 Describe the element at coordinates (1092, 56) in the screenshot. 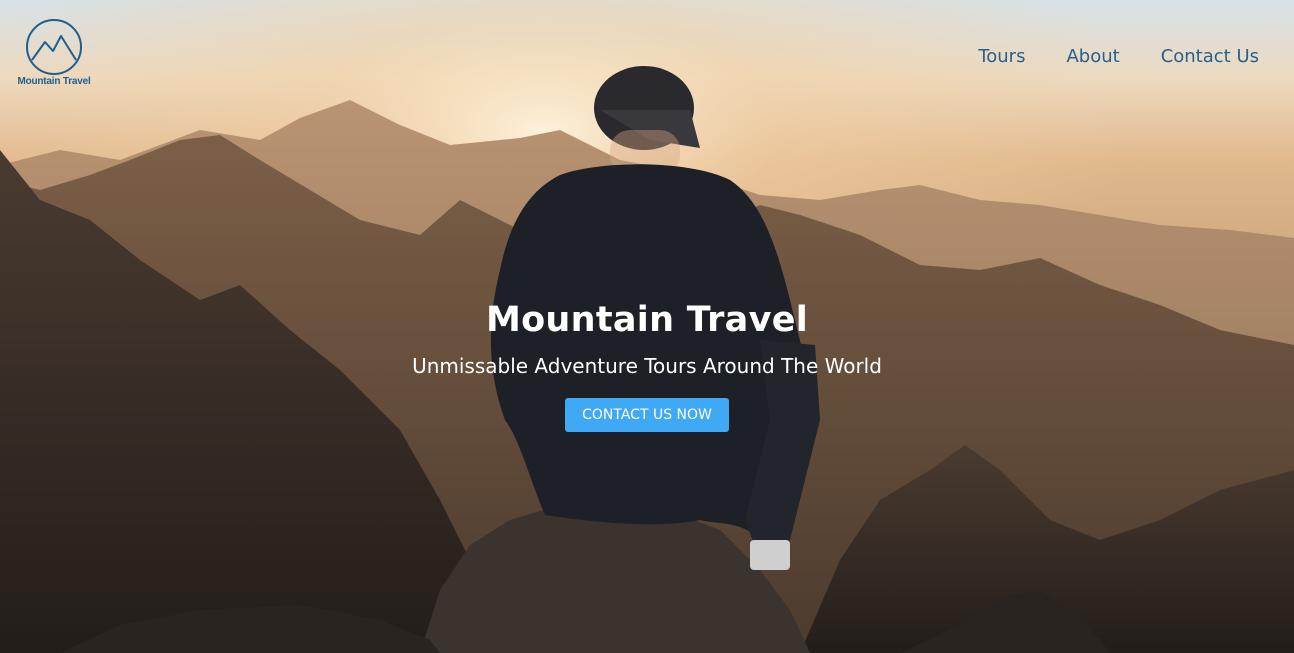

I see `nav-link-about: About` at that location.